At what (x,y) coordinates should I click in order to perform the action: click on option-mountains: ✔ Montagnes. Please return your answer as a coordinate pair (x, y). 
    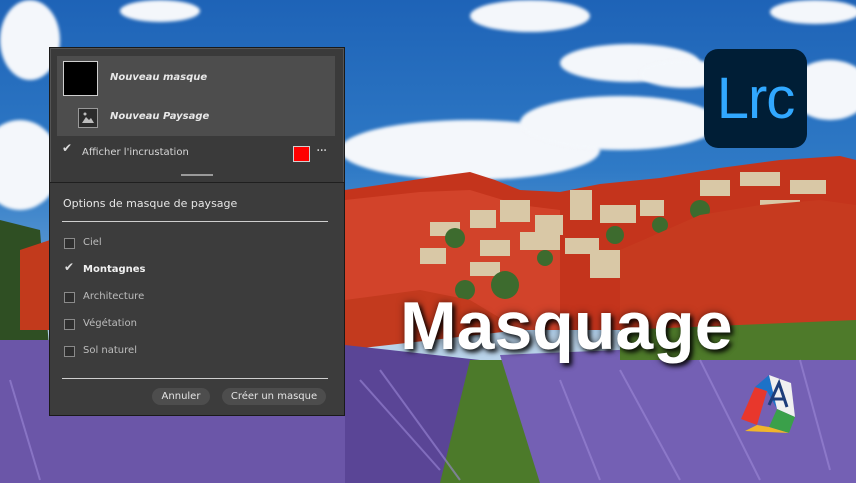
    Looking at the image, I should click on (164, 269).